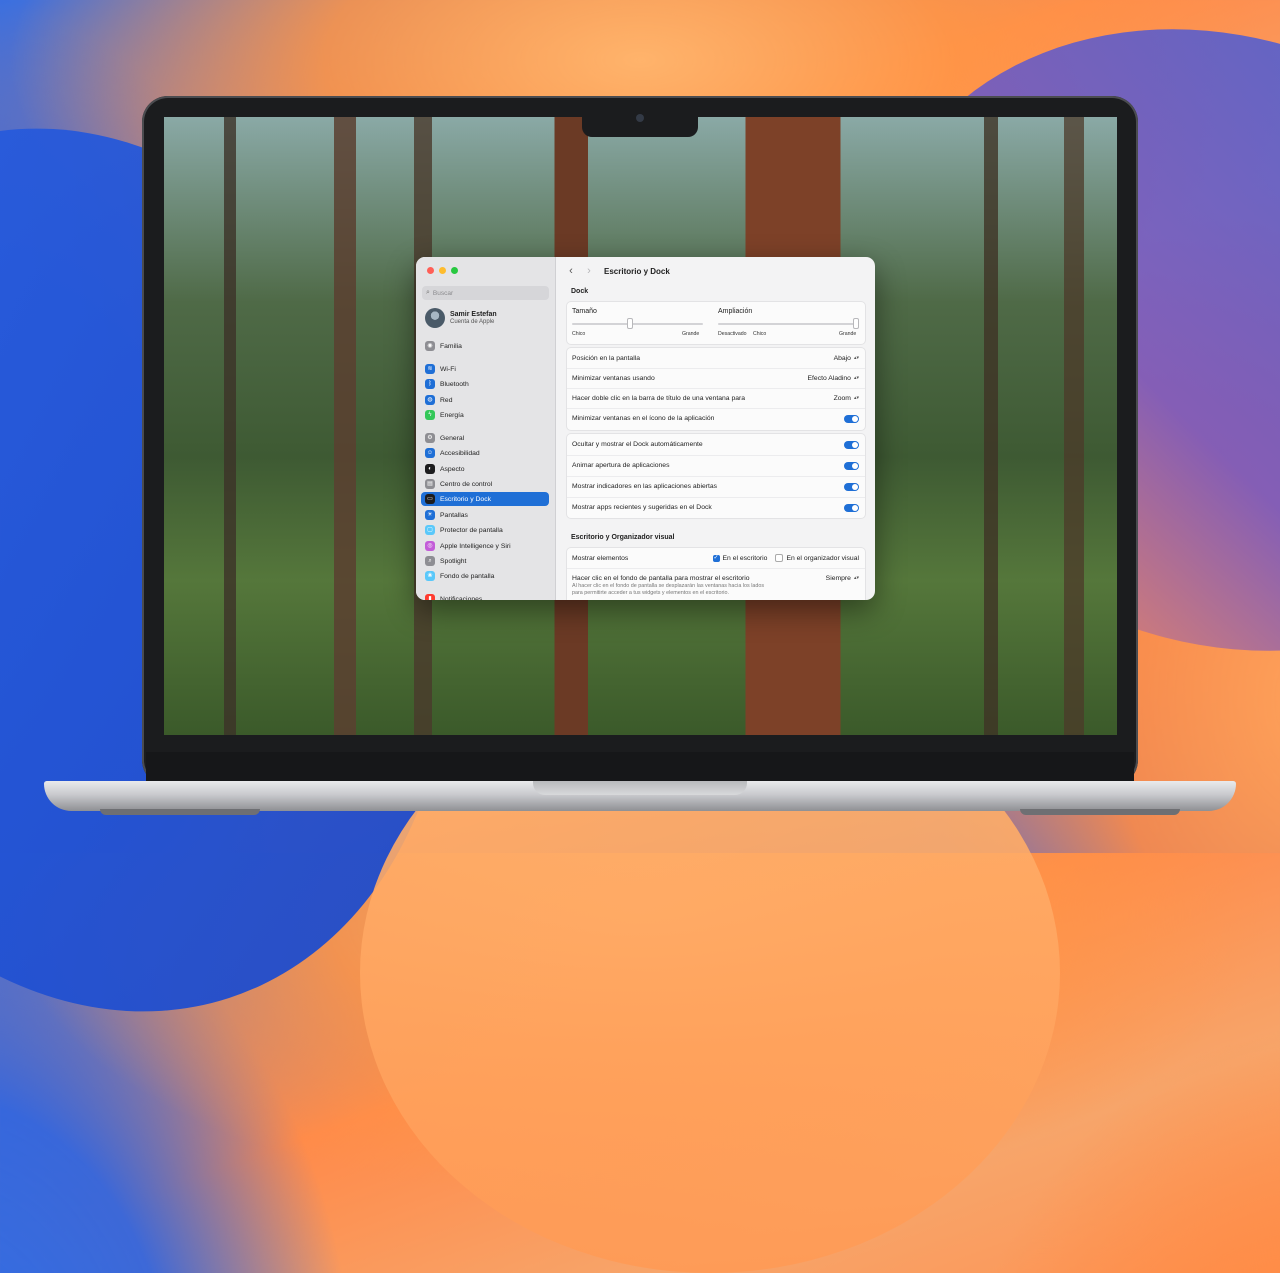  I want to click on in-stage-manager-checkbox: En el organizador visual, so click(817, 558).